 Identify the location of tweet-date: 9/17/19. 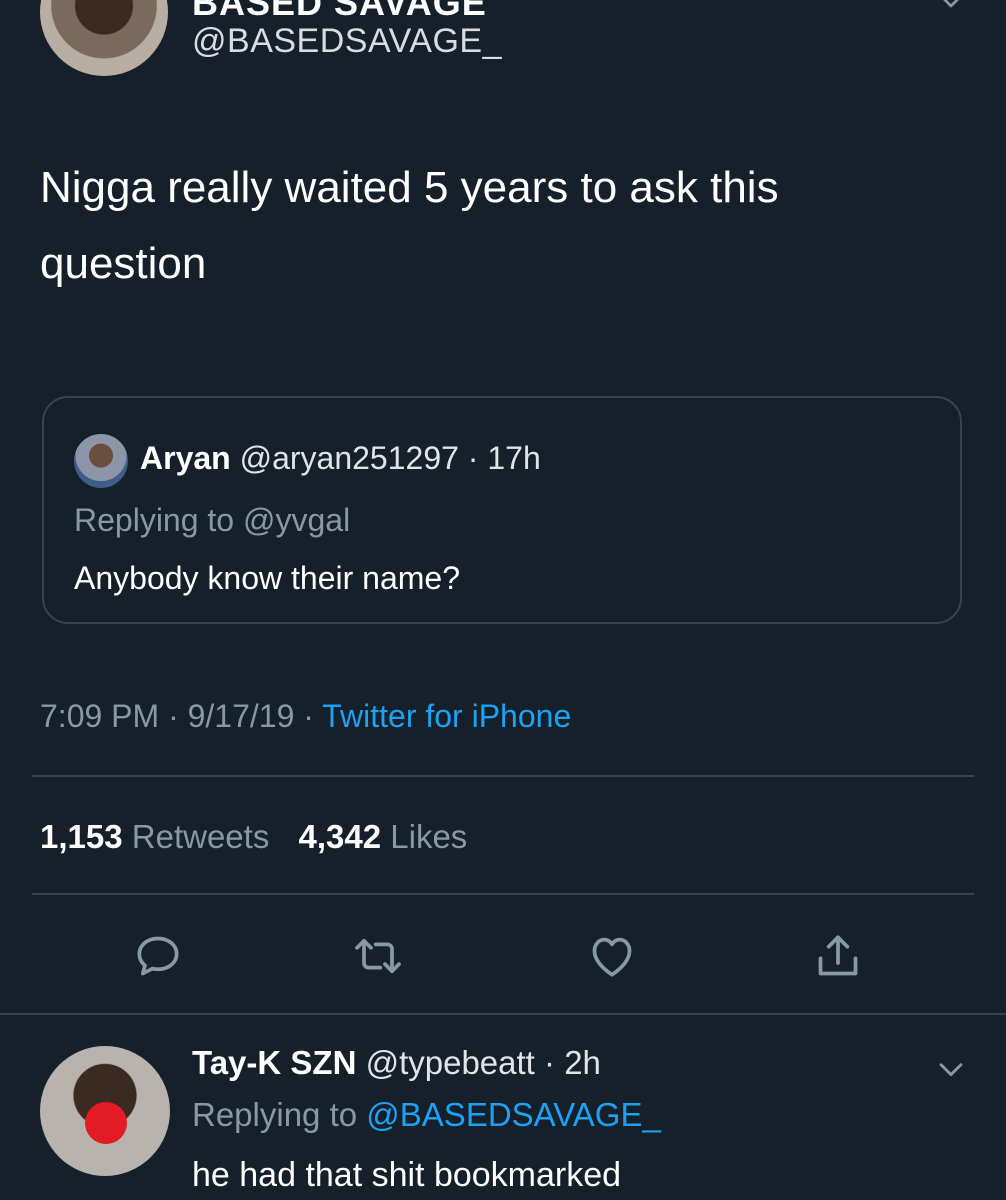
(241, 716).